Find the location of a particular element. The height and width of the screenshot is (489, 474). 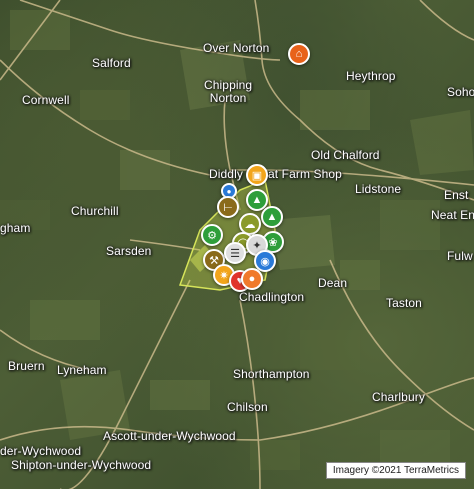

tree-marker-2: ▲ is located at coordinates (272, 217).